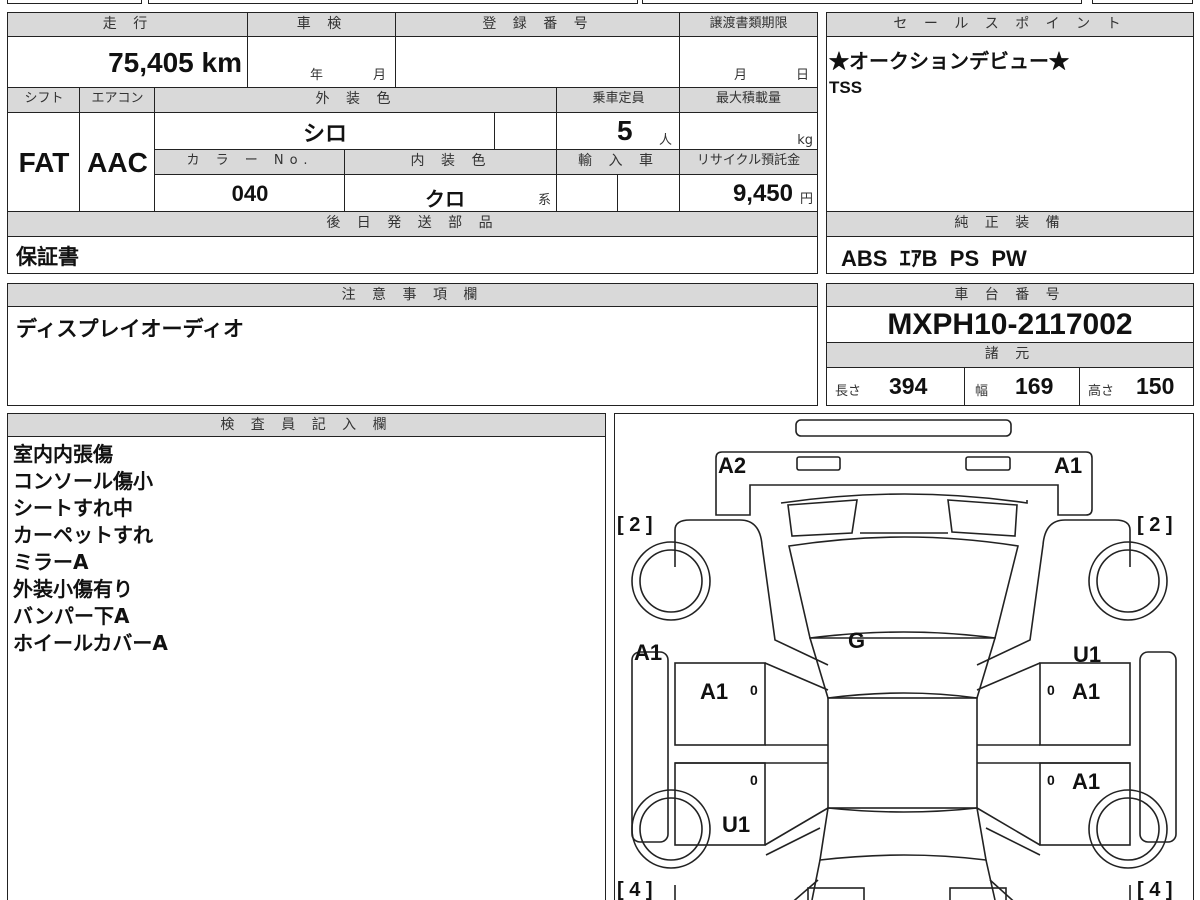 The width and height of the screenshot is (1200, 900). I want to click on chassis-value: MXPH10-2117002, so click(1010, 325).